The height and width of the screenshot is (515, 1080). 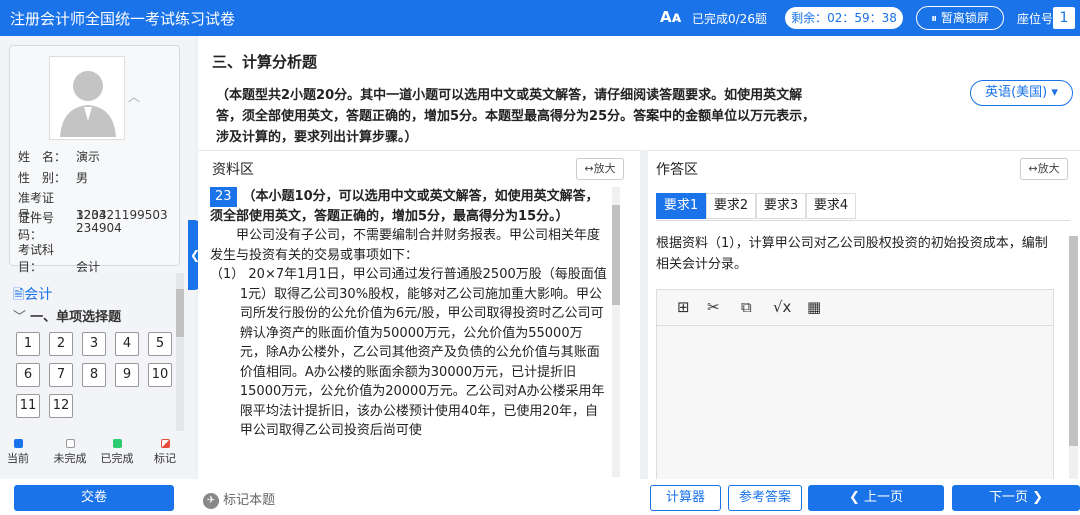 What do you see at coordinates (165, 443) in the screenshot?
I see `flagged-swatch` at bounding box center [165, 443].